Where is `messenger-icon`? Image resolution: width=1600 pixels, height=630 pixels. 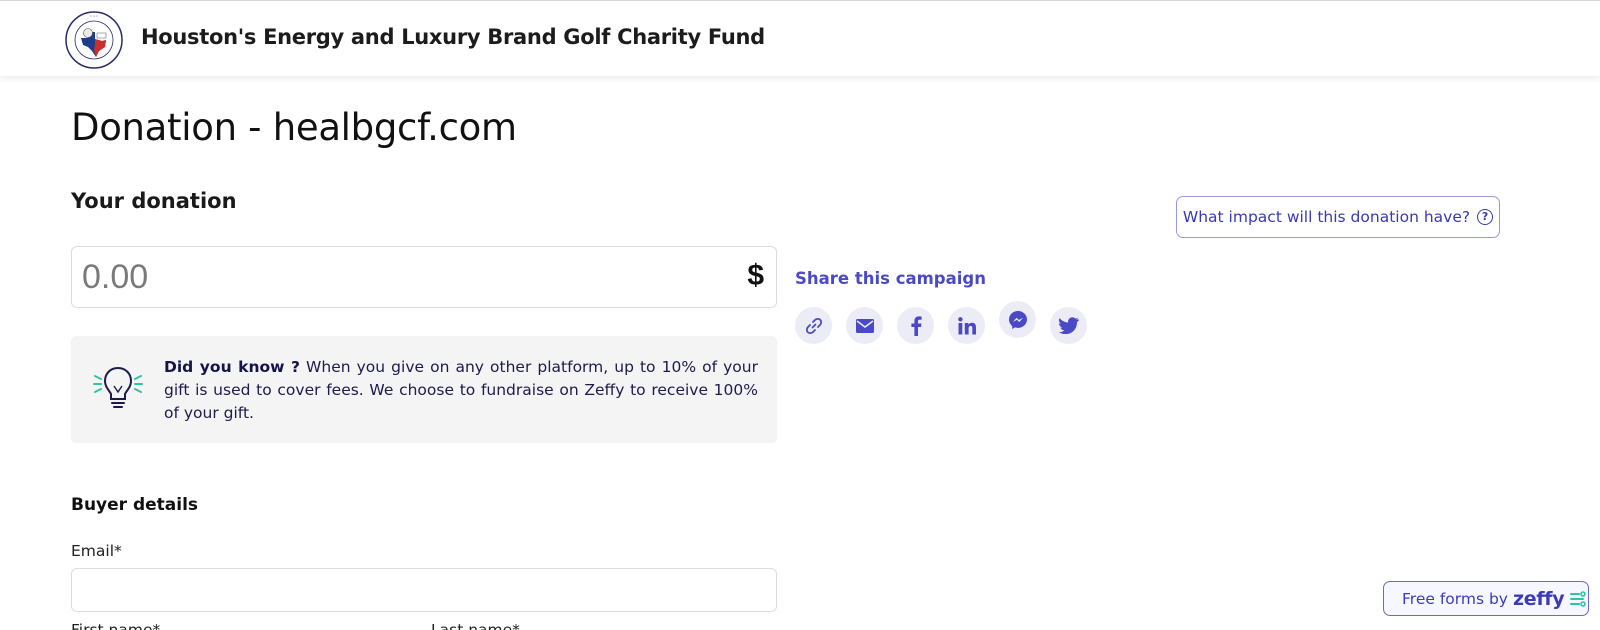
messenger-icon is located at coordinates (1017, 319).